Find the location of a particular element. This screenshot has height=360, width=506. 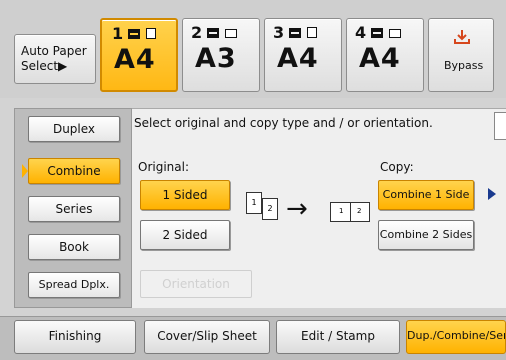

auto-paper-select-button: Auto Paper Select▶ is located at coordinates (55, 59).